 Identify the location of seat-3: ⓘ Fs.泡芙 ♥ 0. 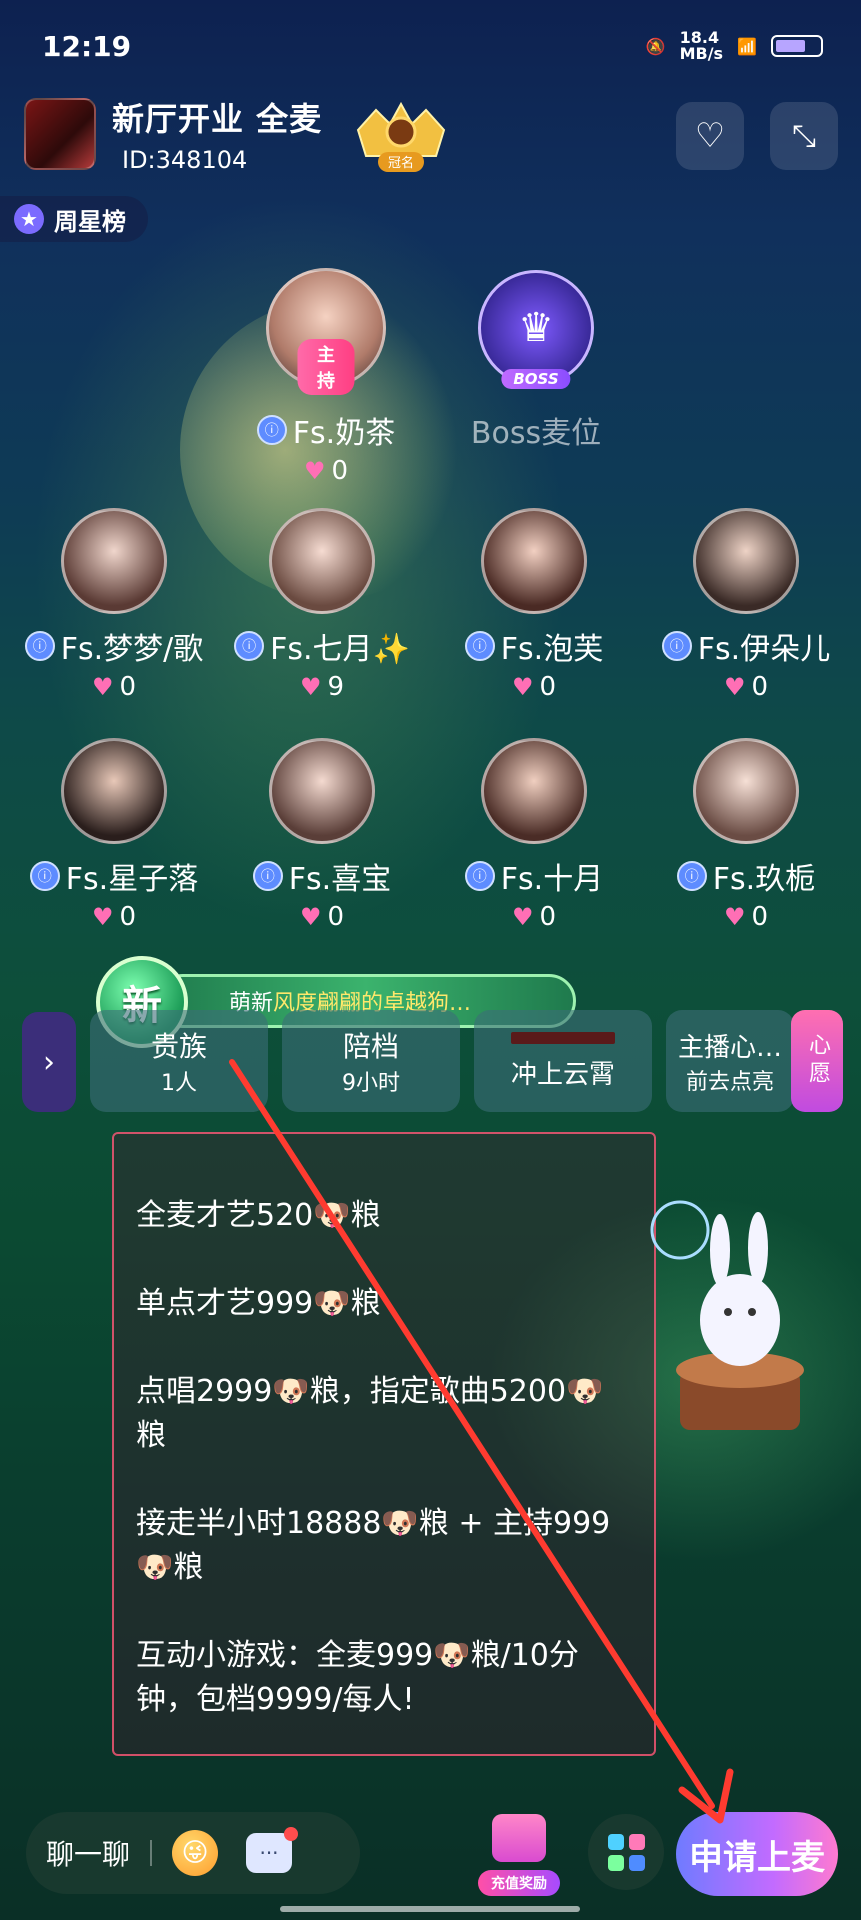
(534, 605).